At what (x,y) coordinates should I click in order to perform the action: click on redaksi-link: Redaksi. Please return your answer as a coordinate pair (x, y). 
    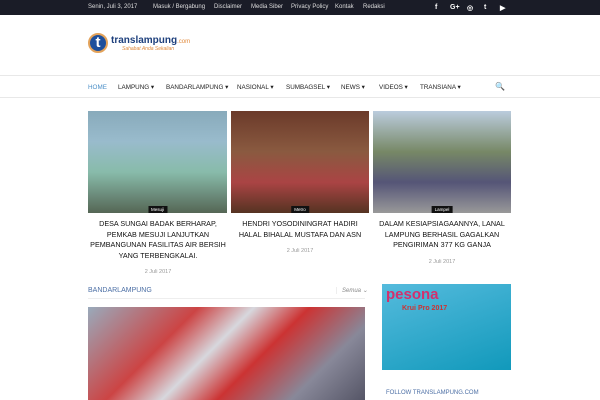
    Looking at the image, I should click on (374, 7).